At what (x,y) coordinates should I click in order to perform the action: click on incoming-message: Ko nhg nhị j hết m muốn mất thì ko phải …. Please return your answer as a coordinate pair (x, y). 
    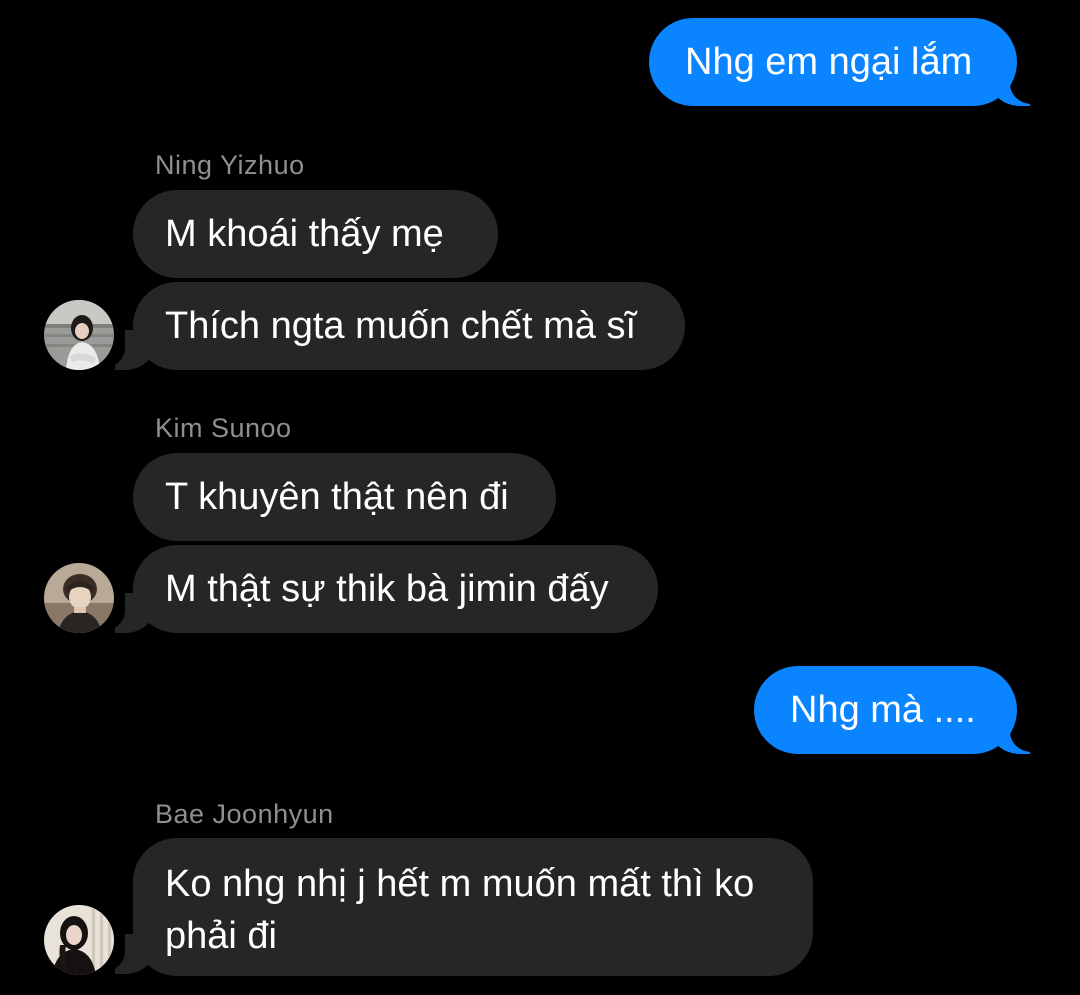
    Looking at the image, I should click on (473, 907).